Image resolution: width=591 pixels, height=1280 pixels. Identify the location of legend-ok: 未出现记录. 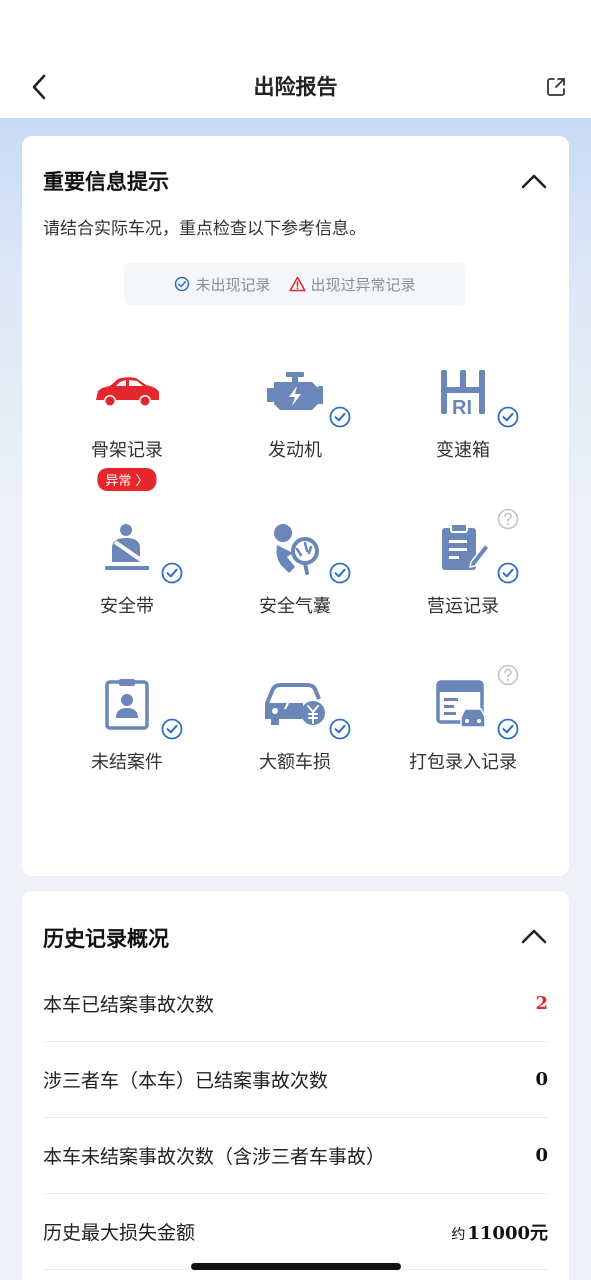
(222, 284).